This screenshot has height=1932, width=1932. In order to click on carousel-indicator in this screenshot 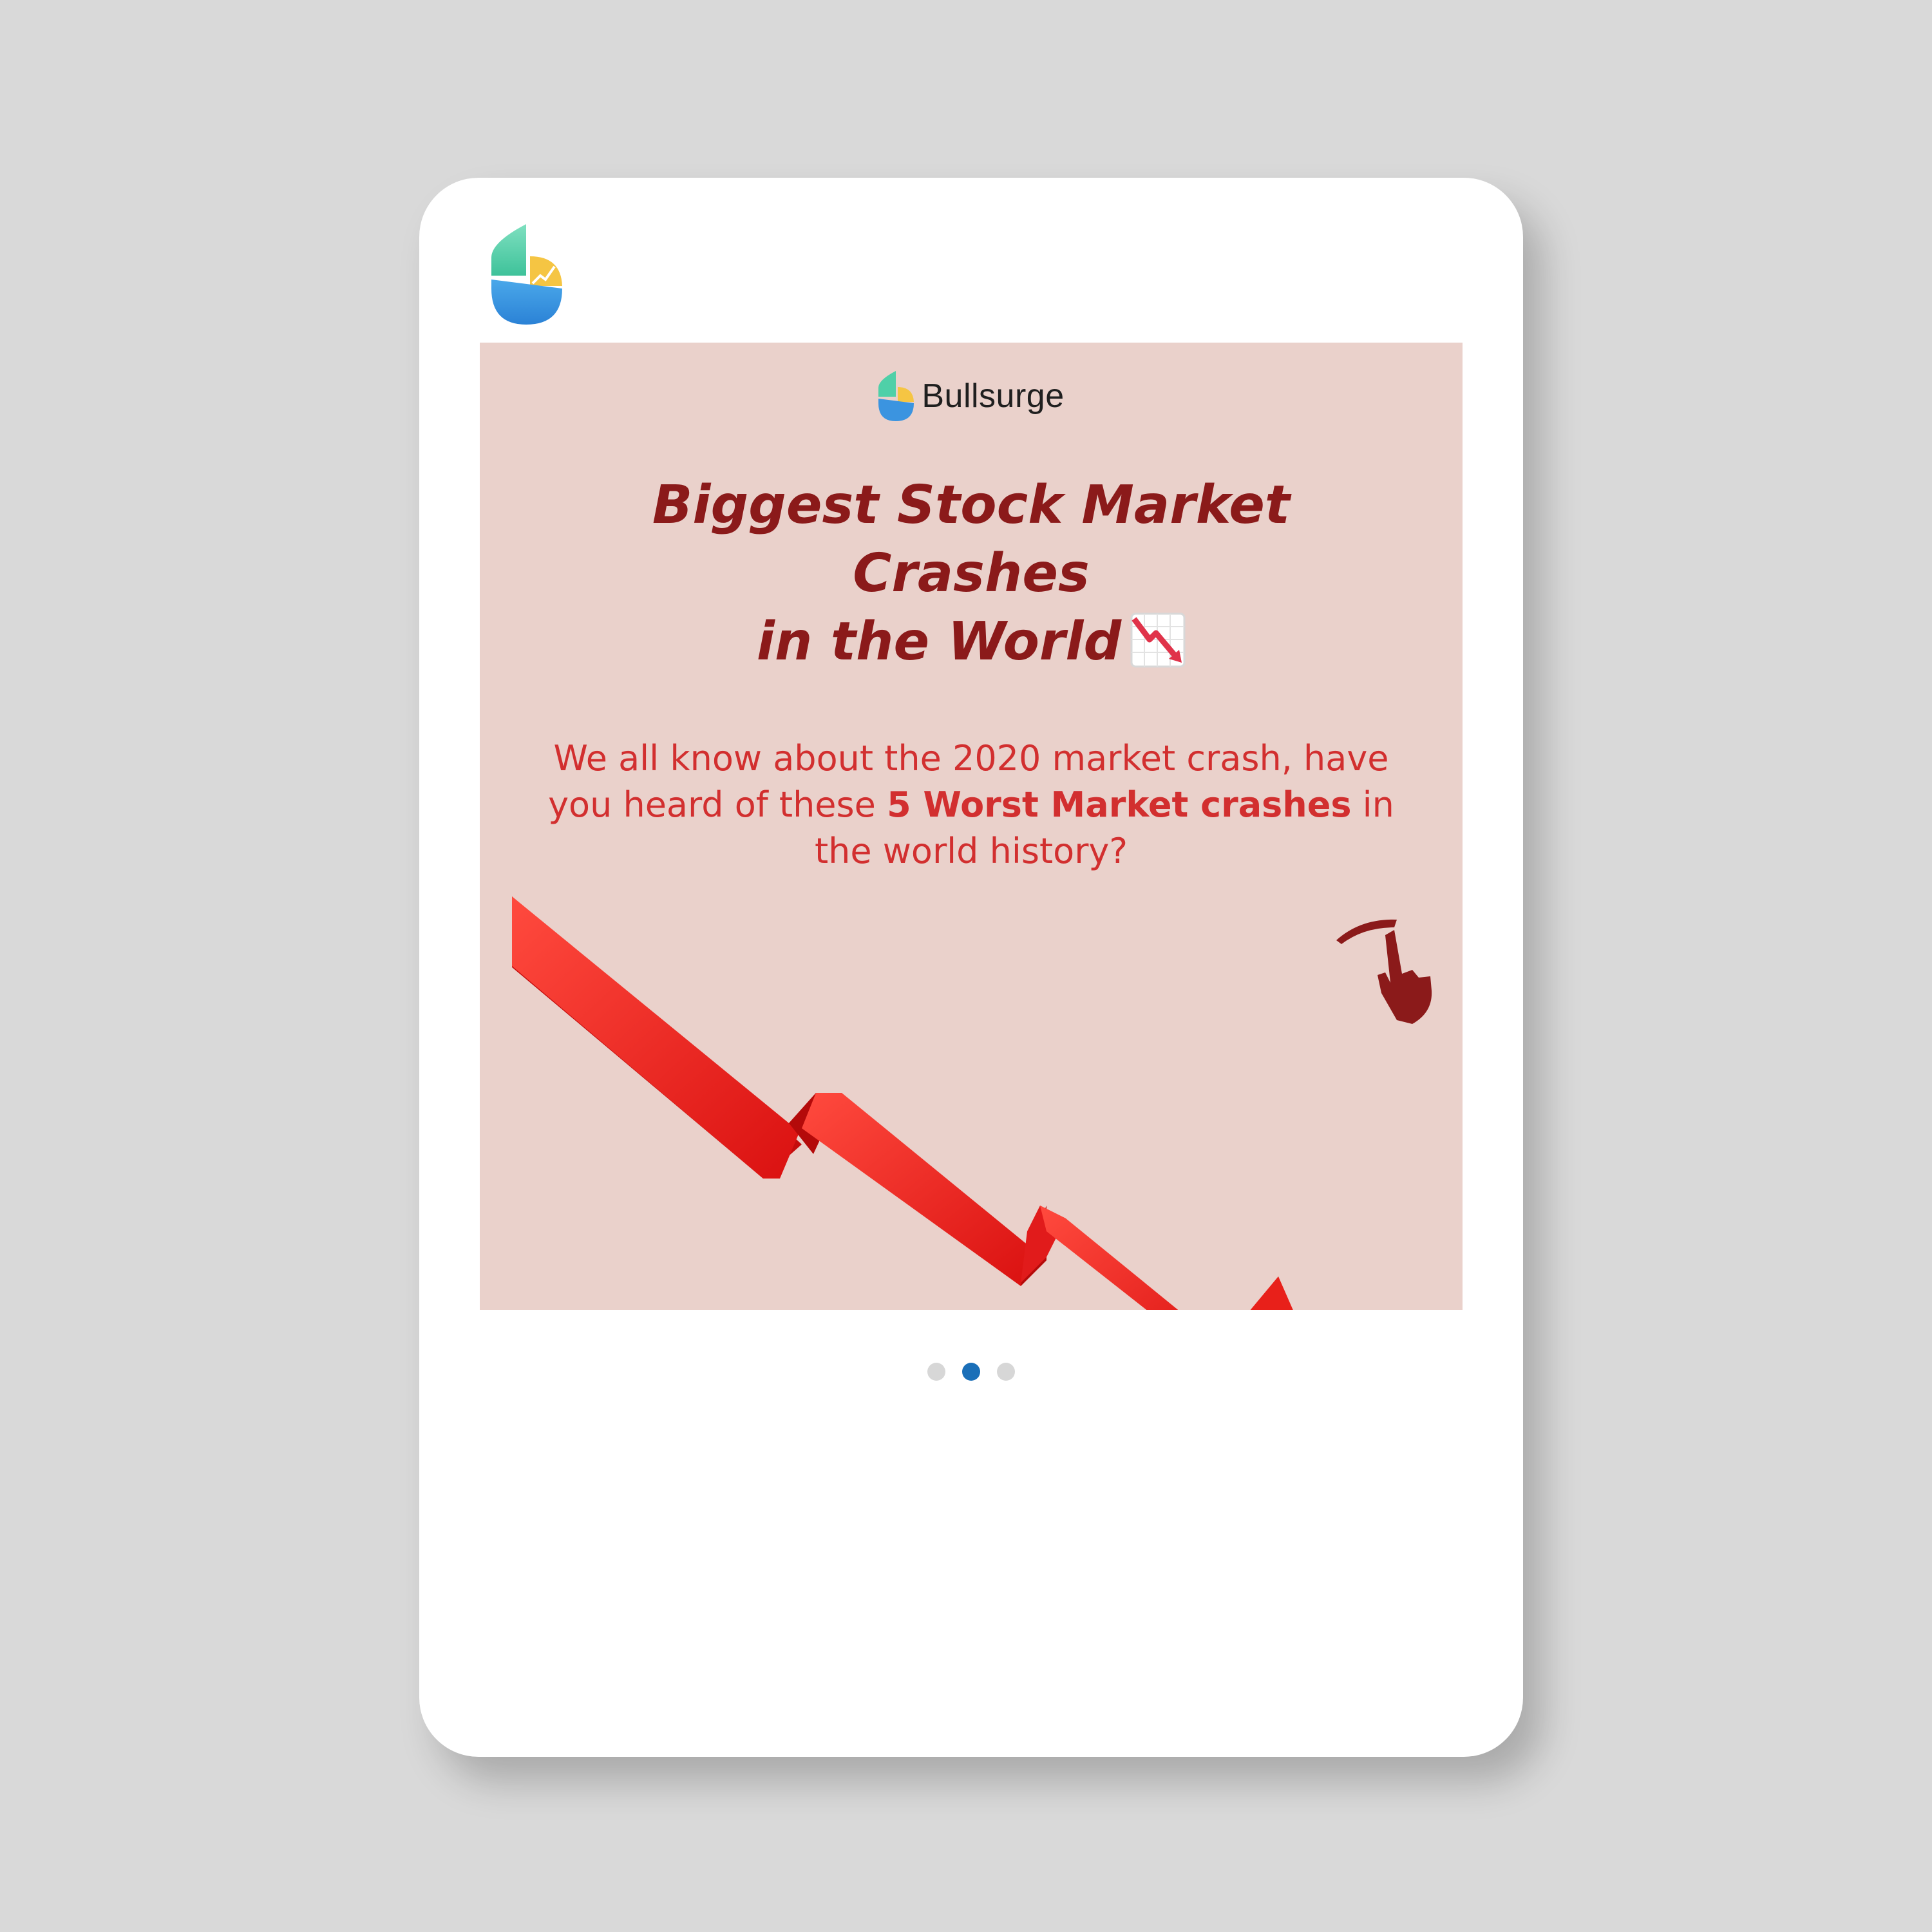, I will do `click(971, 1372)`.